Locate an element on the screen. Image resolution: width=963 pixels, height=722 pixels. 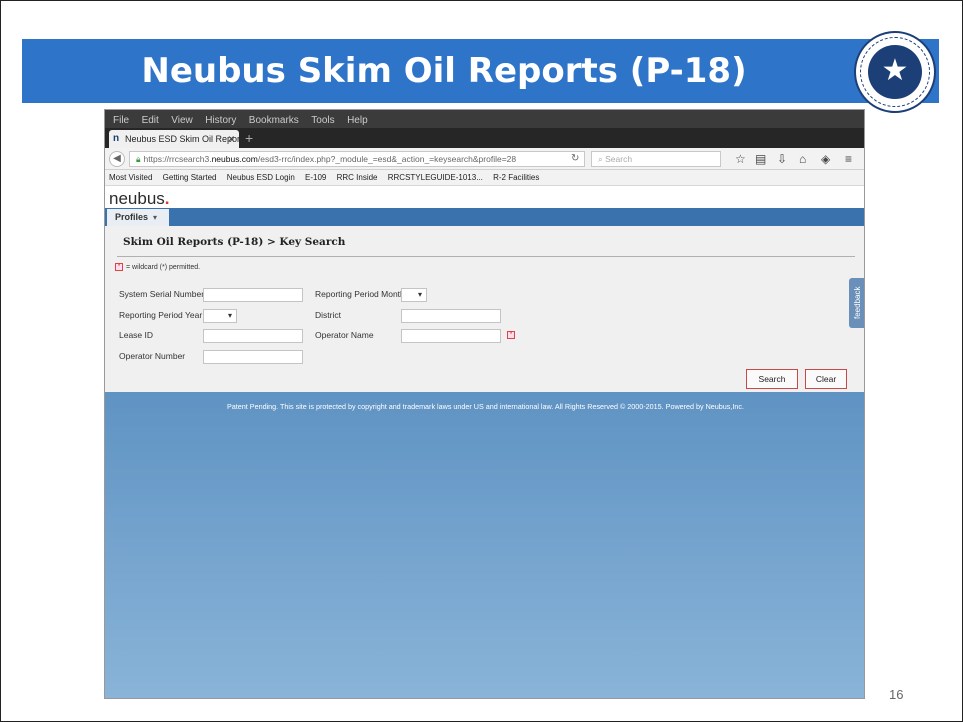
logo-mark: . is located at coordinates (167, 198).